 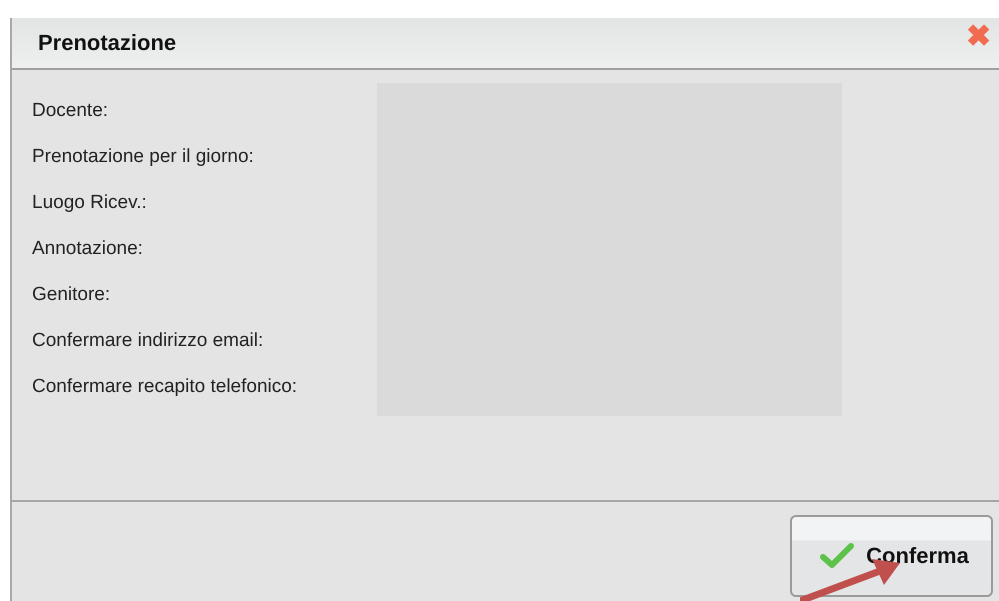 I want to click on check-icon, so click(x=837, y=556).